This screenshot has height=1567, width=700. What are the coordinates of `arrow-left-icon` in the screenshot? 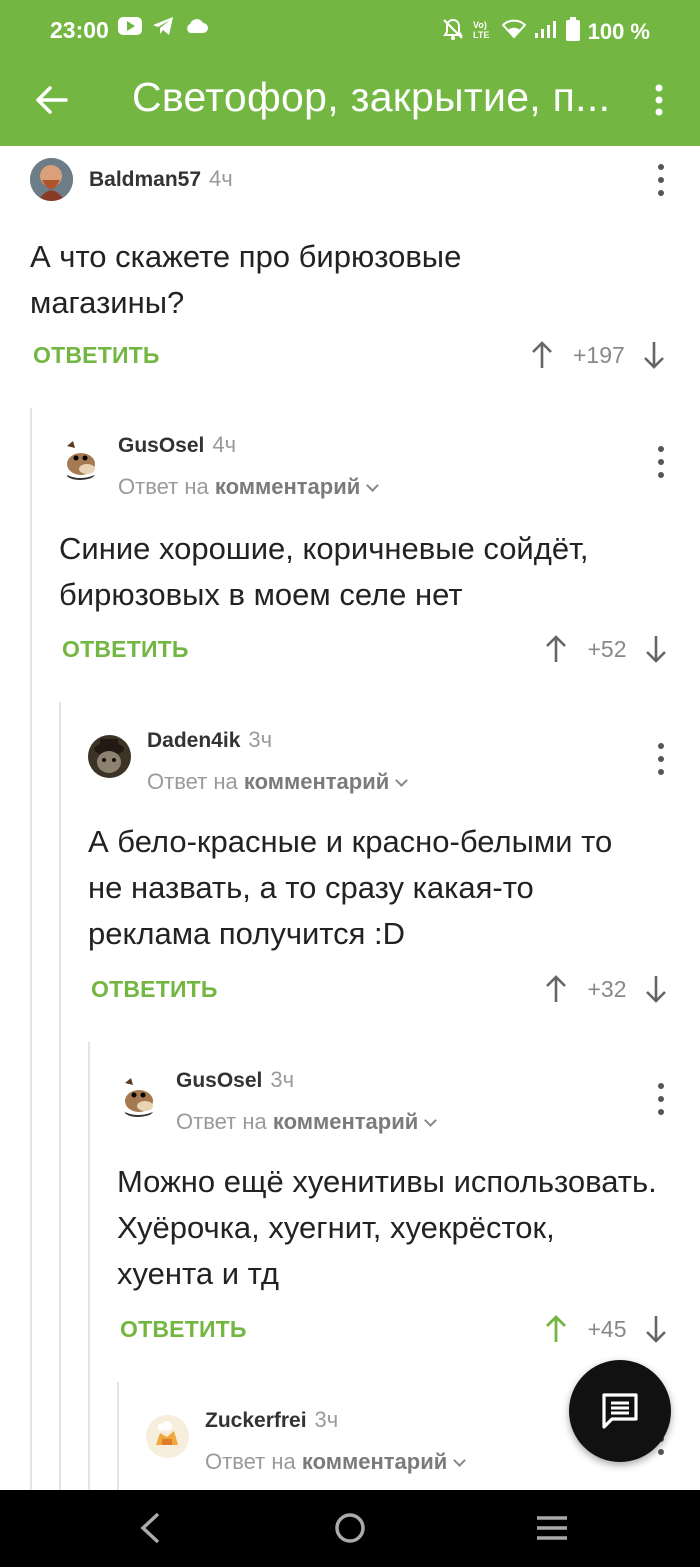 It's located at (52, 100).